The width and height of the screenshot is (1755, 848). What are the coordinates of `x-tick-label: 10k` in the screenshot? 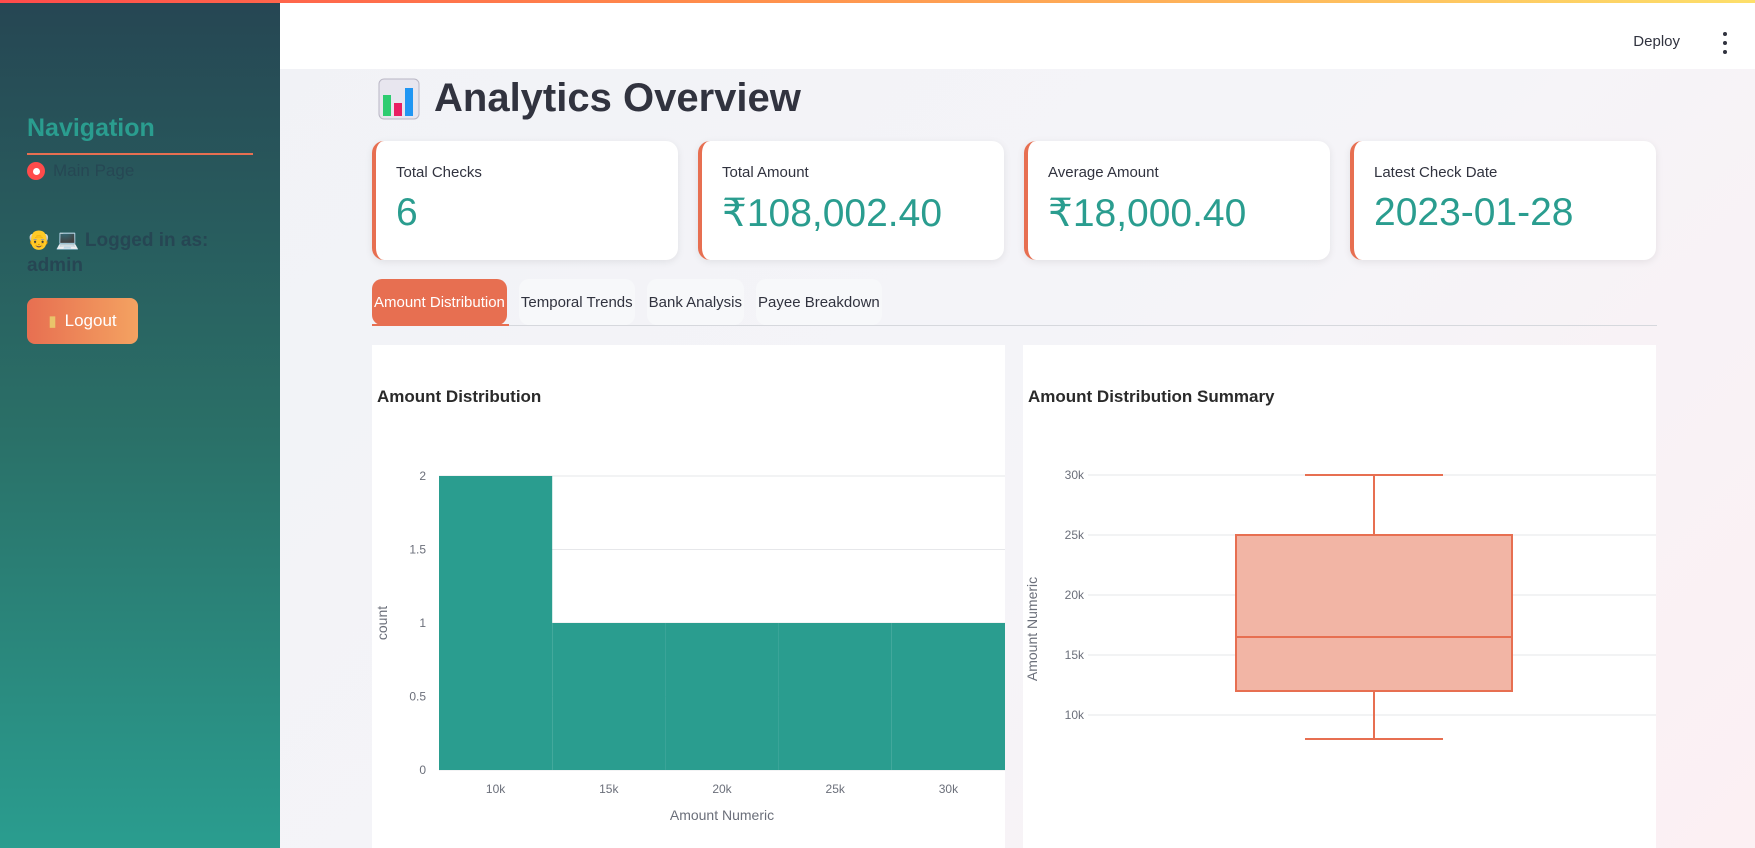 It's located at (496, 789).